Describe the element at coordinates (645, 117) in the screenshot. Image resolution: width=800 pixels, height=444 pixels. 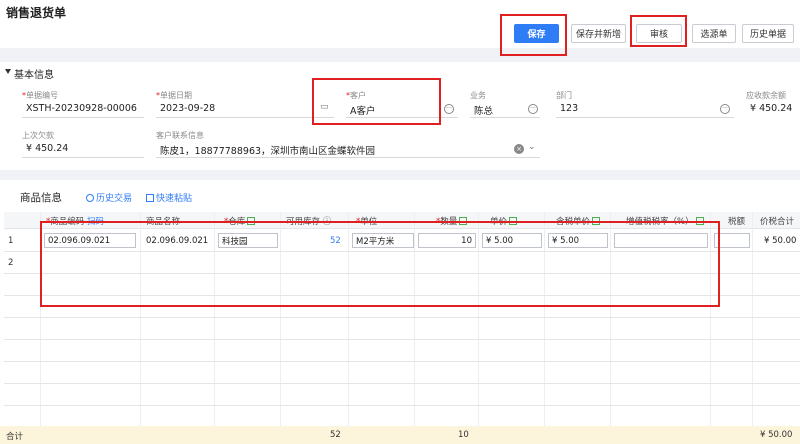
I see `dept-underline` at that location.